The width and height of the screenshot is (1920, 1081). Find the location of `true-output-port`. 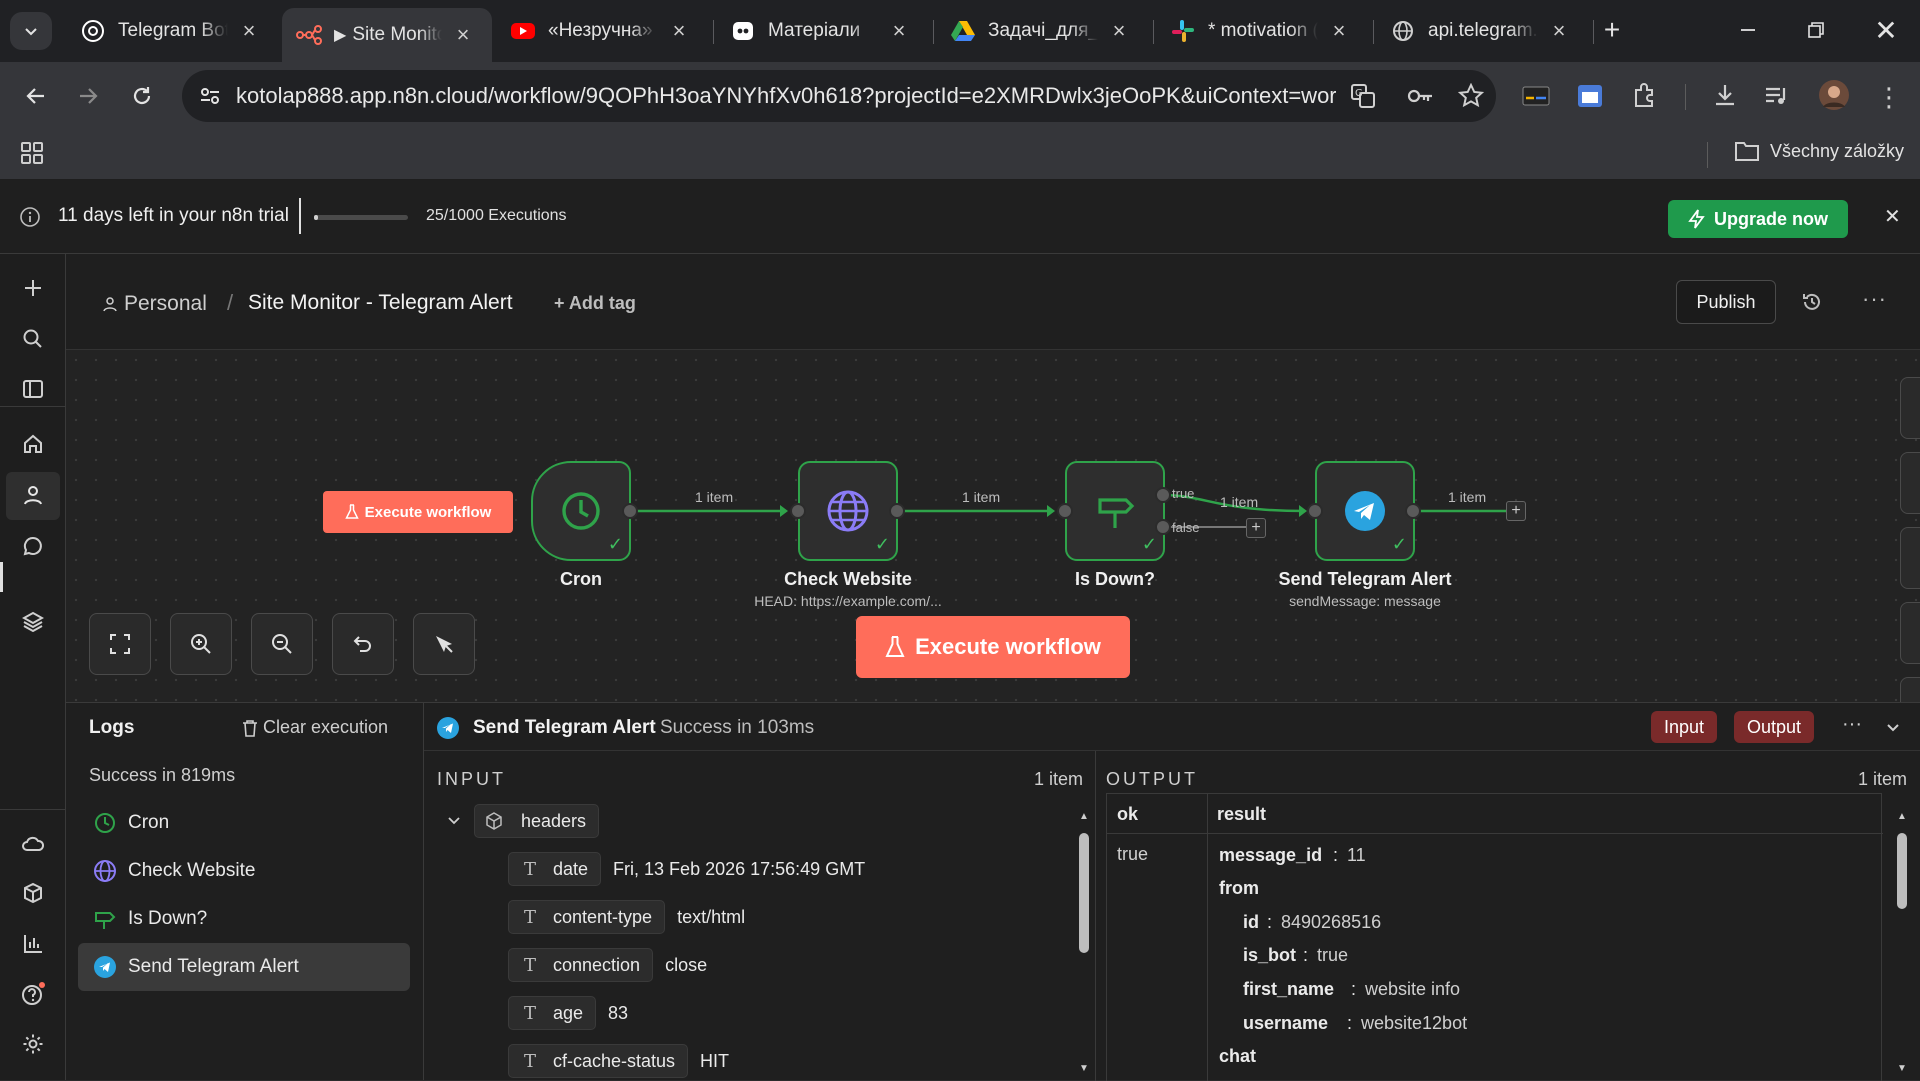

true-output-port is located at coordinates (1163, 495).